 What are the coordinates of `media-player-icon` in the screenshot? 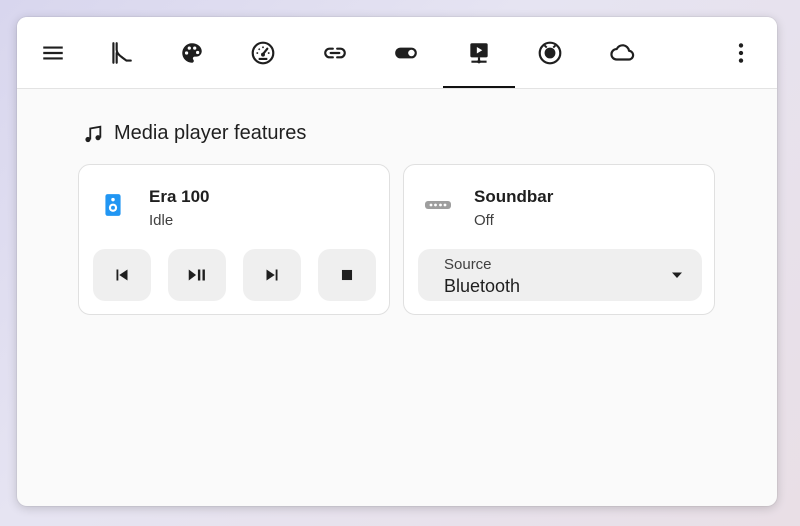 It's located at (479, 53).